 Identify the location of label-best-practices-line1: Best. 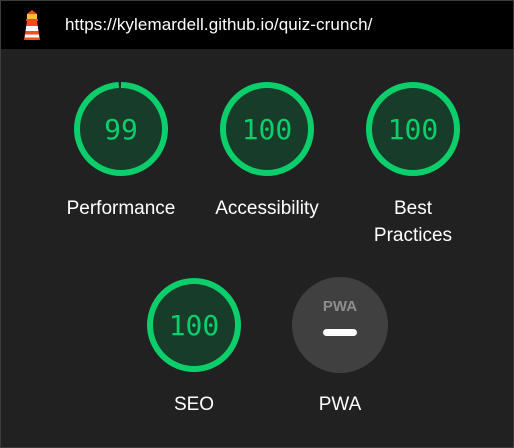
(413, 208).